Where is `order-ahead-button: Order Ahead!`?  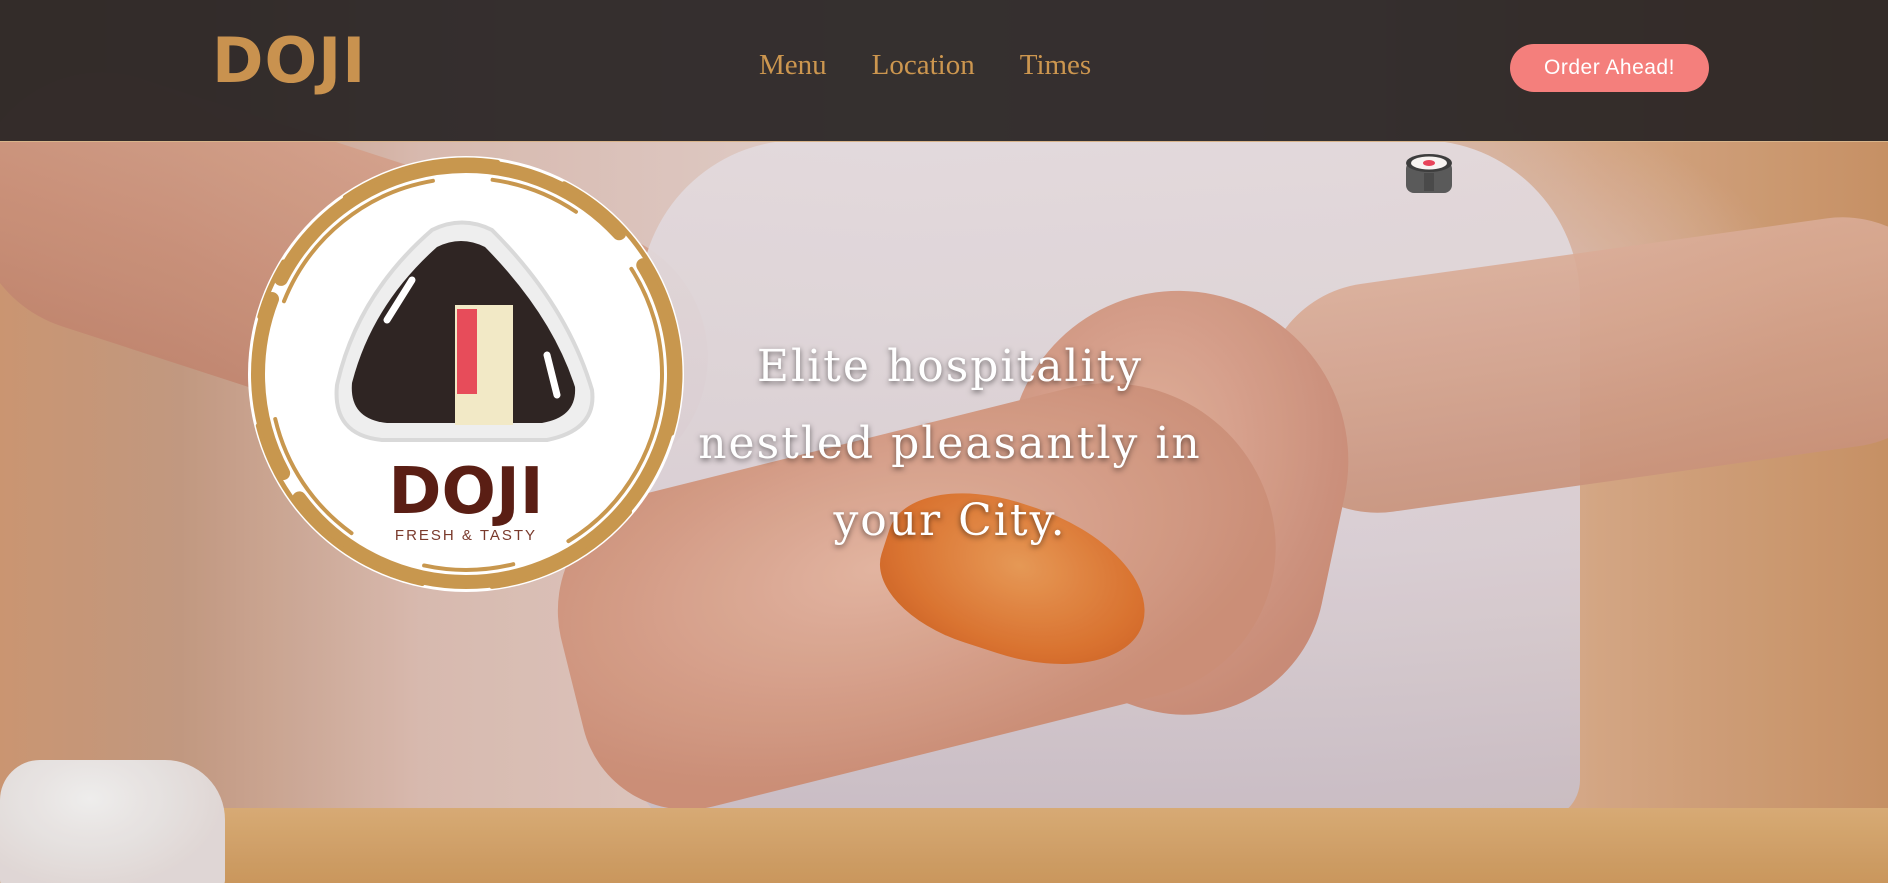
order-ahead-button: Order Ahead! is located at coordinates (1609, 68).